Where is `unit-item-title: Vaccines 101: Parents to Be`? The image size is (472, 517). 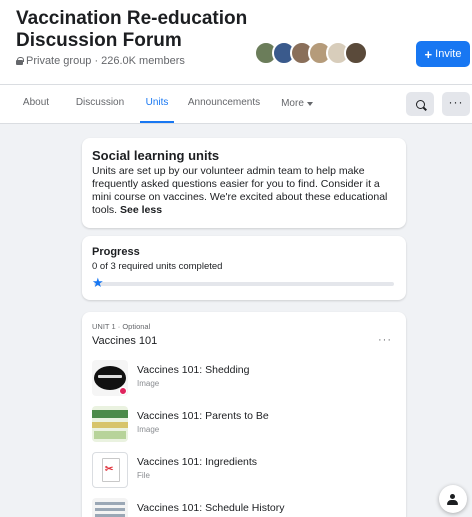 unit-item-title: Vaccines 101: Parents to Be is located at coordinates (203, 416).